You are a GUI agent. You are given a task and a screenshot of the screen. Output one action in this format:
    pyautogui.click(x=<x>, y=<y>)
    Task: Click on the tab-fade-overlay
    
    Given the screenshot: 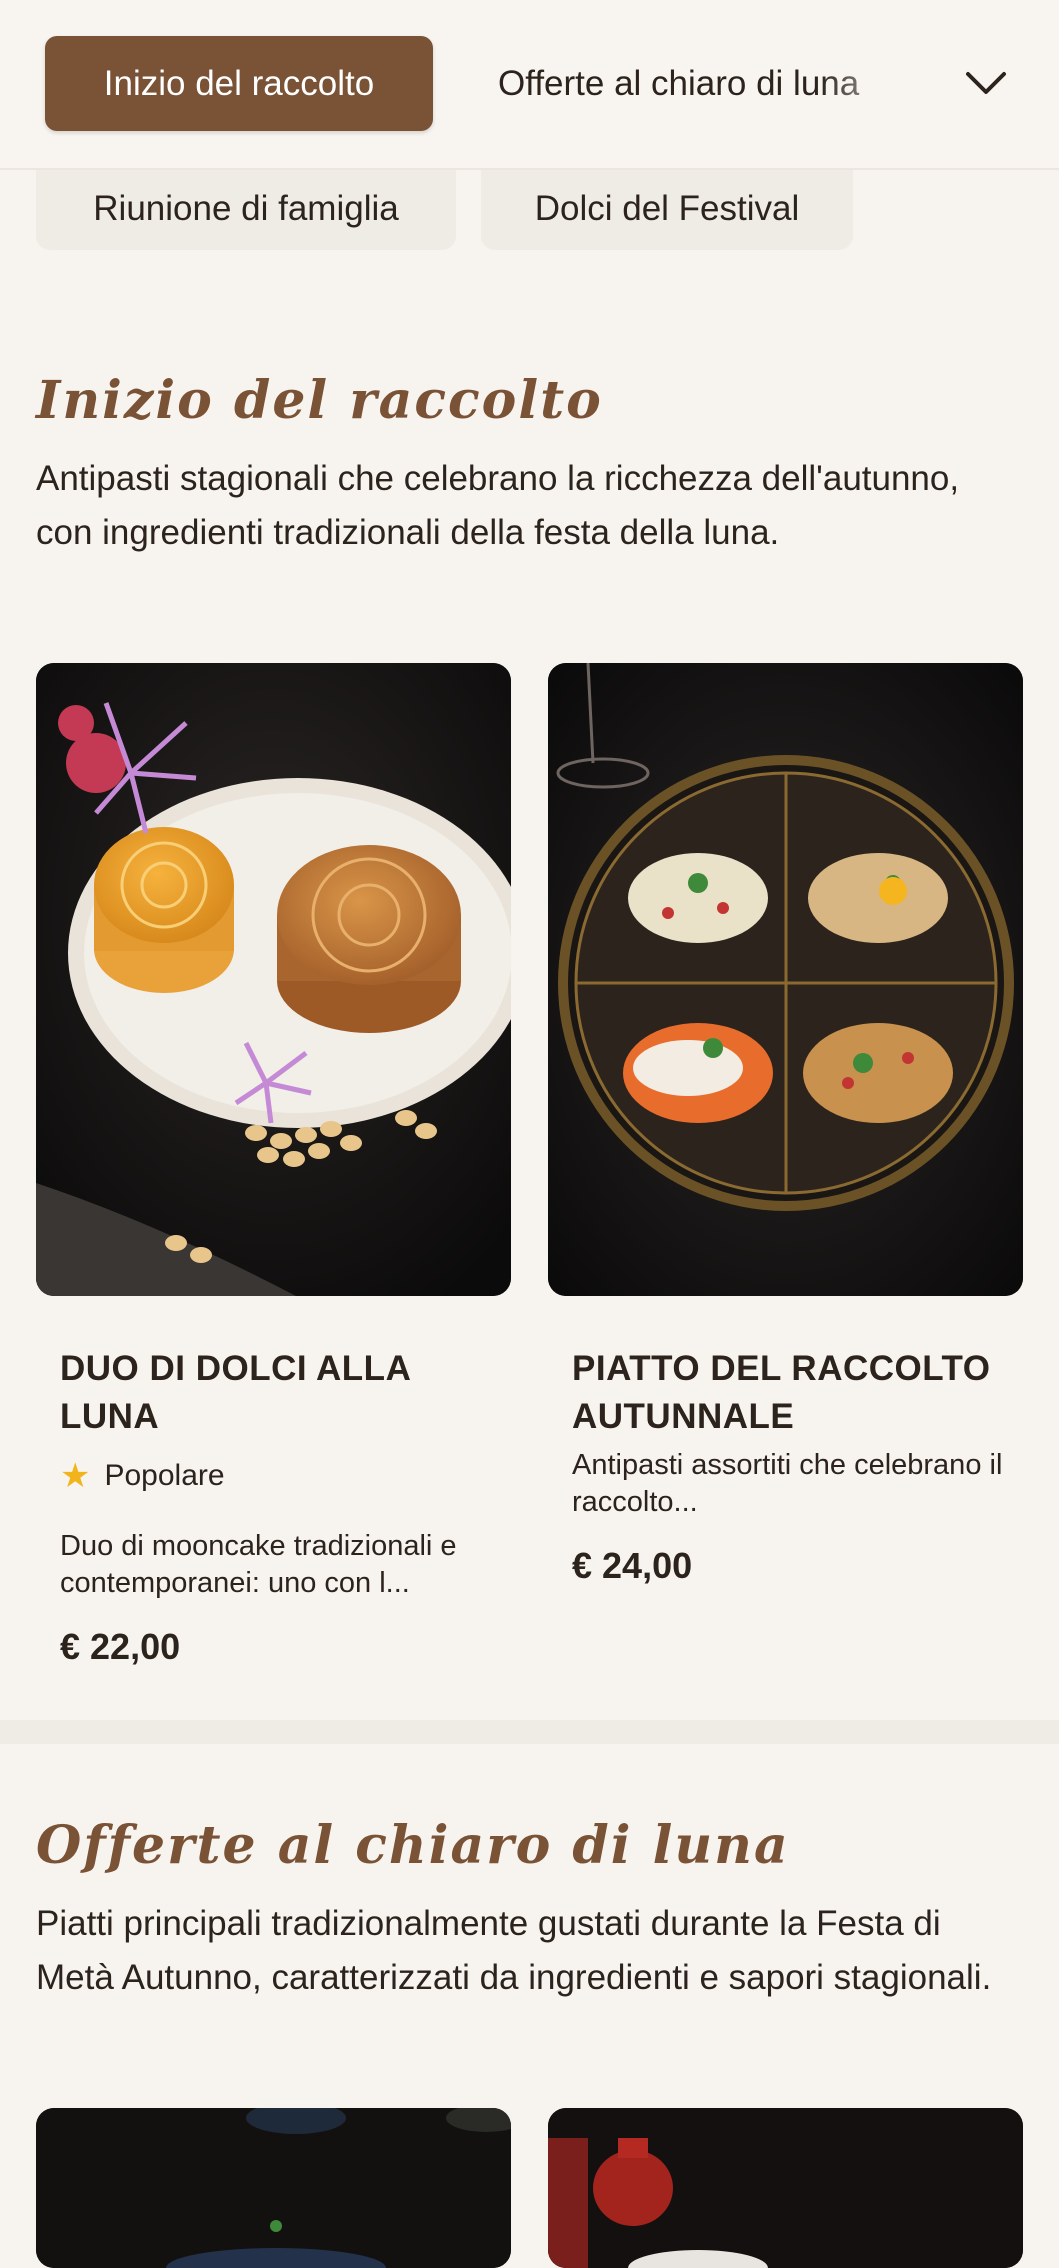 What is the action you would take?
    pyautogui.click(x=880, y=83)
    